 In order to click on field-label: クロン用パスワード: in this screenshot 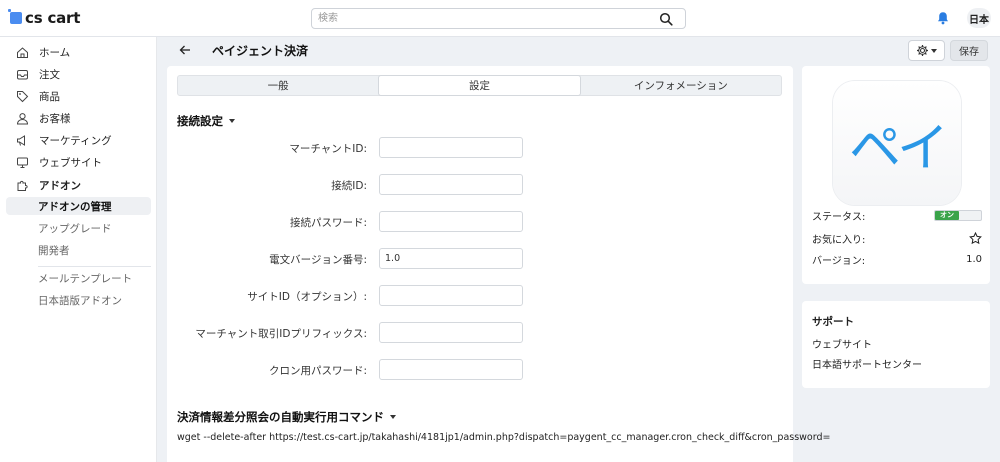, I will do `click(317, 371)`.